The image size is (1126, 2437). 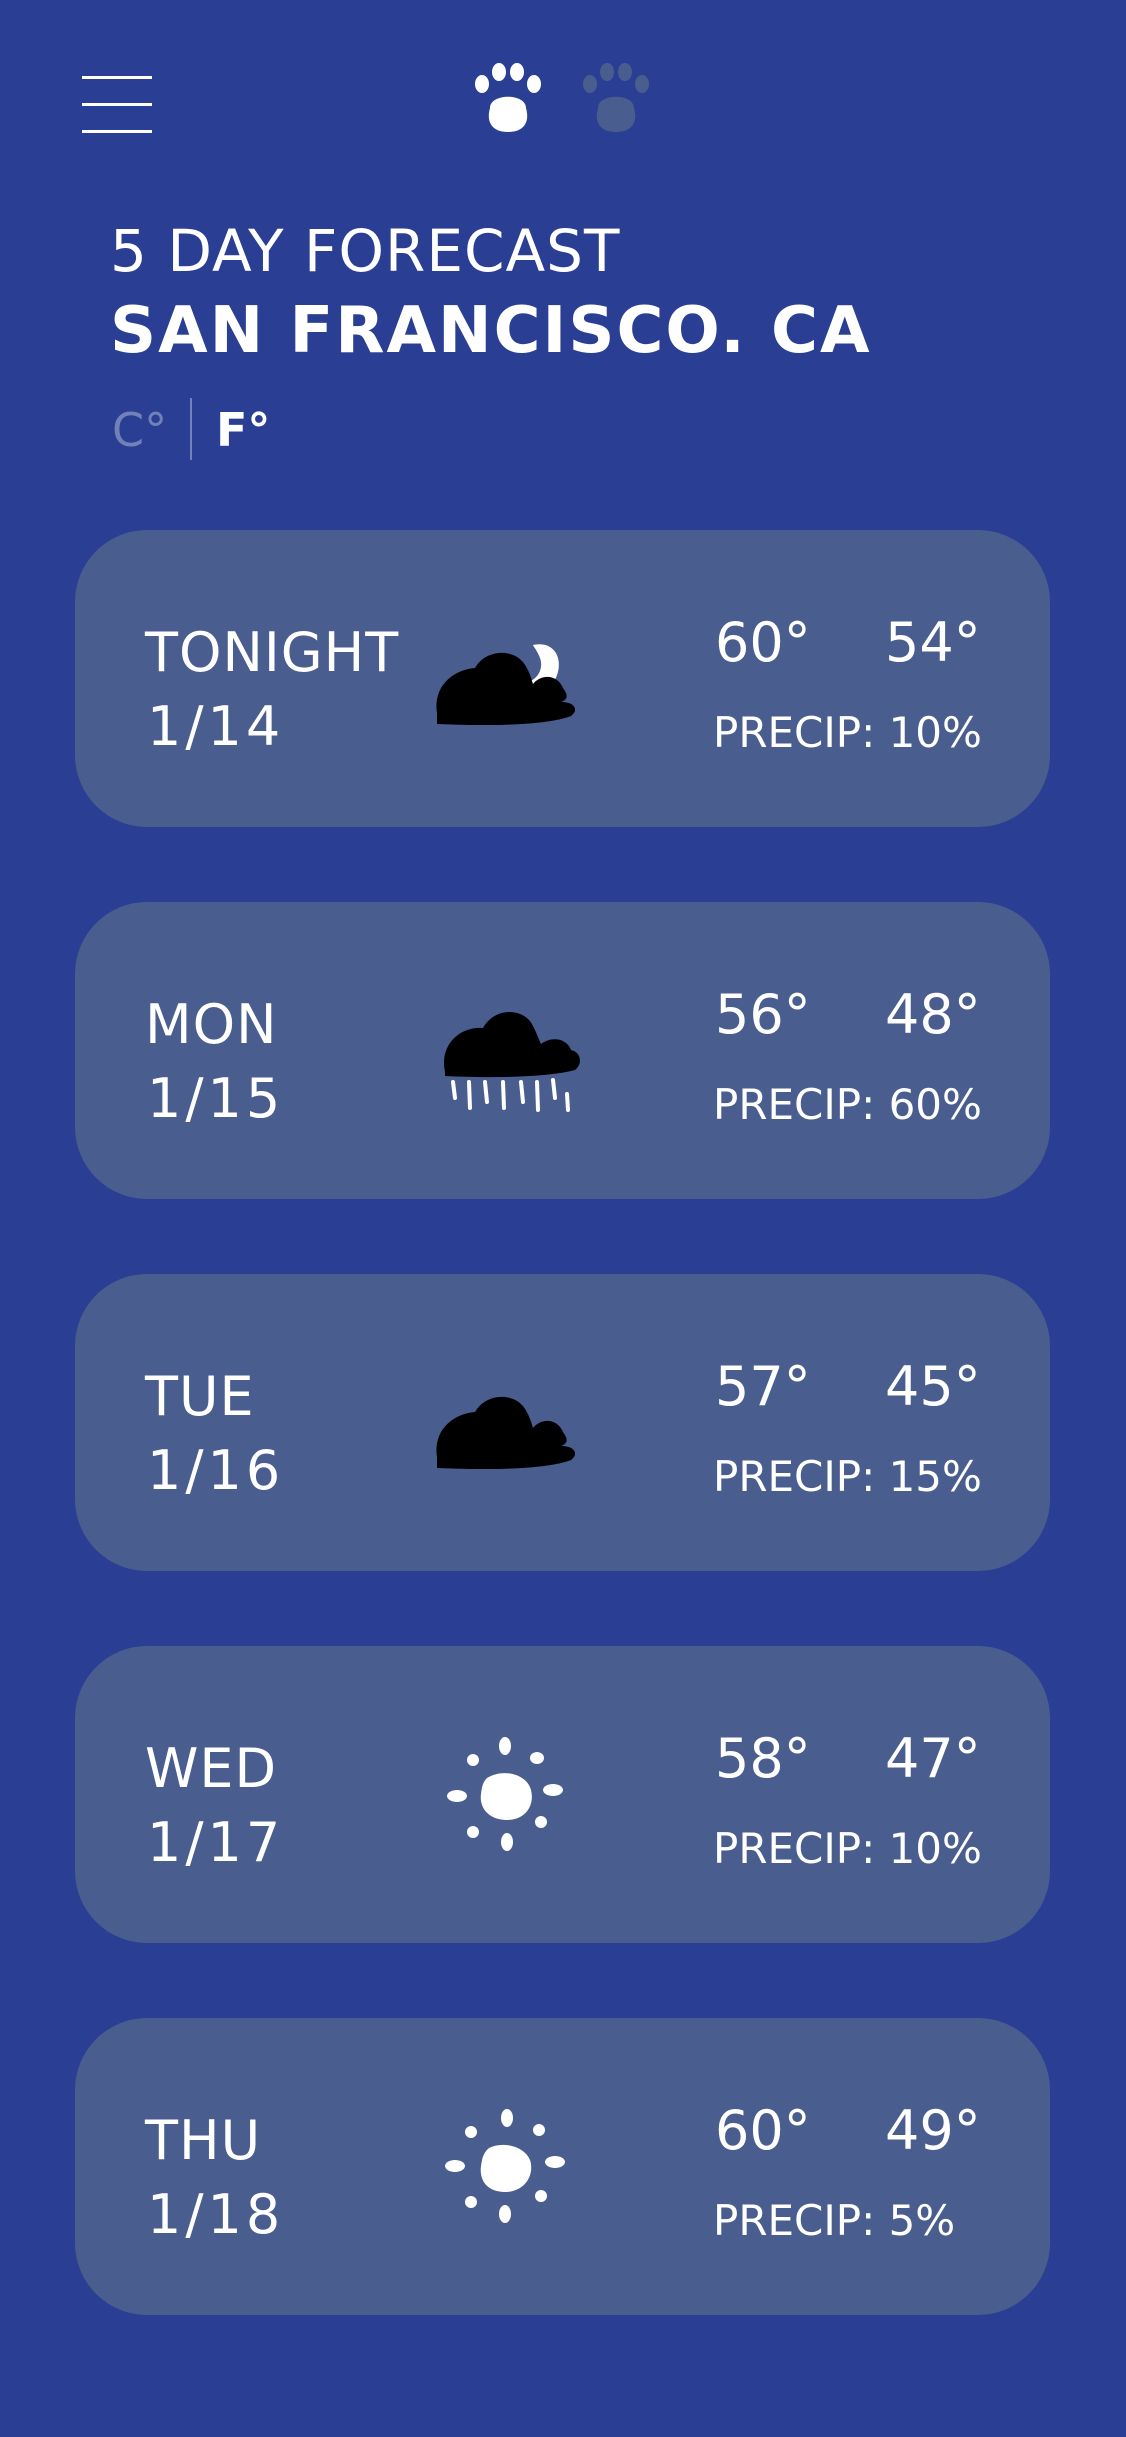 I want to click on high-temp: 58°, so click(x=763, y=1758).